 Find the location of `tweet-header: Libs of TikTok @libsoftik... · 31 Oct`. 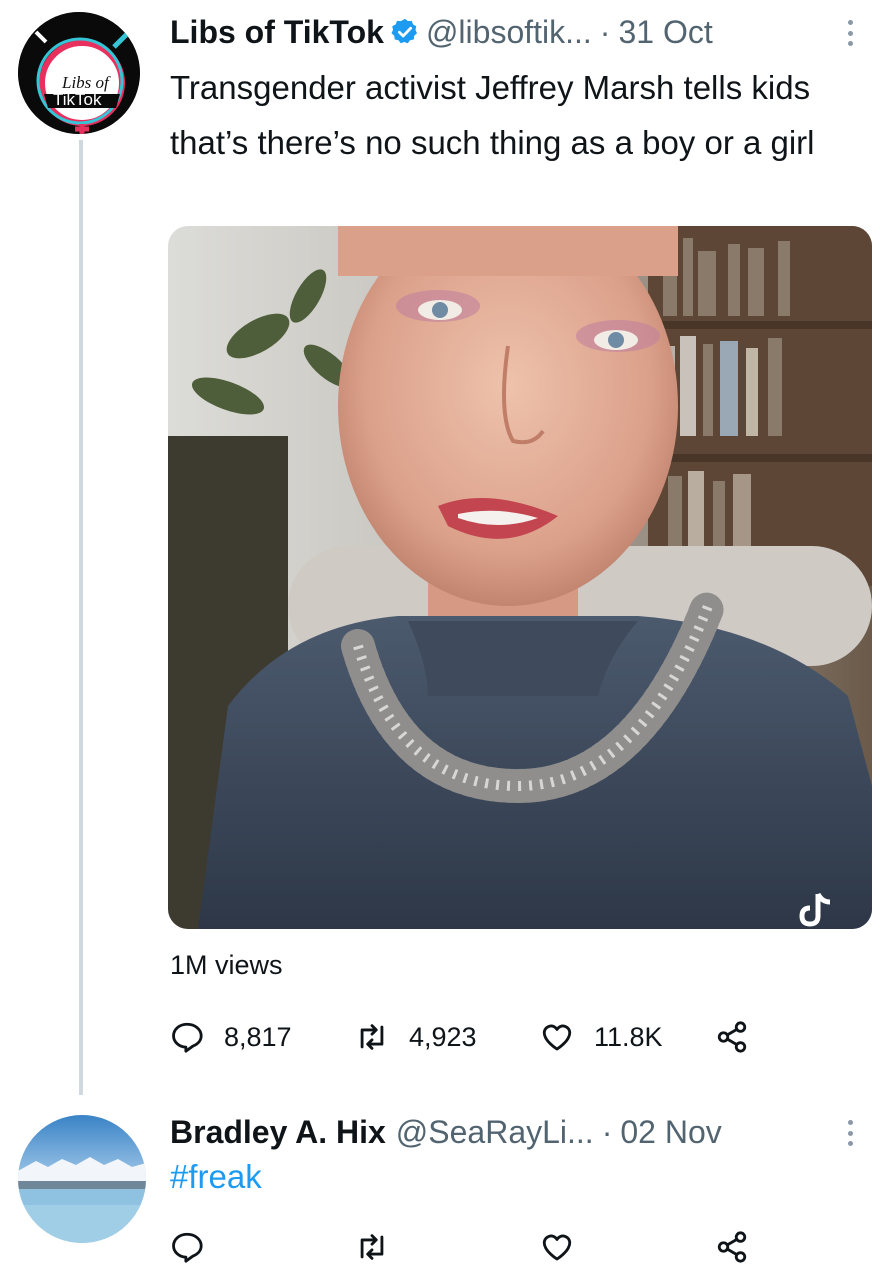

tweet-header: Libs of TikTok @libsoftik... · 31 Oct is located at coordinates (441, 32).